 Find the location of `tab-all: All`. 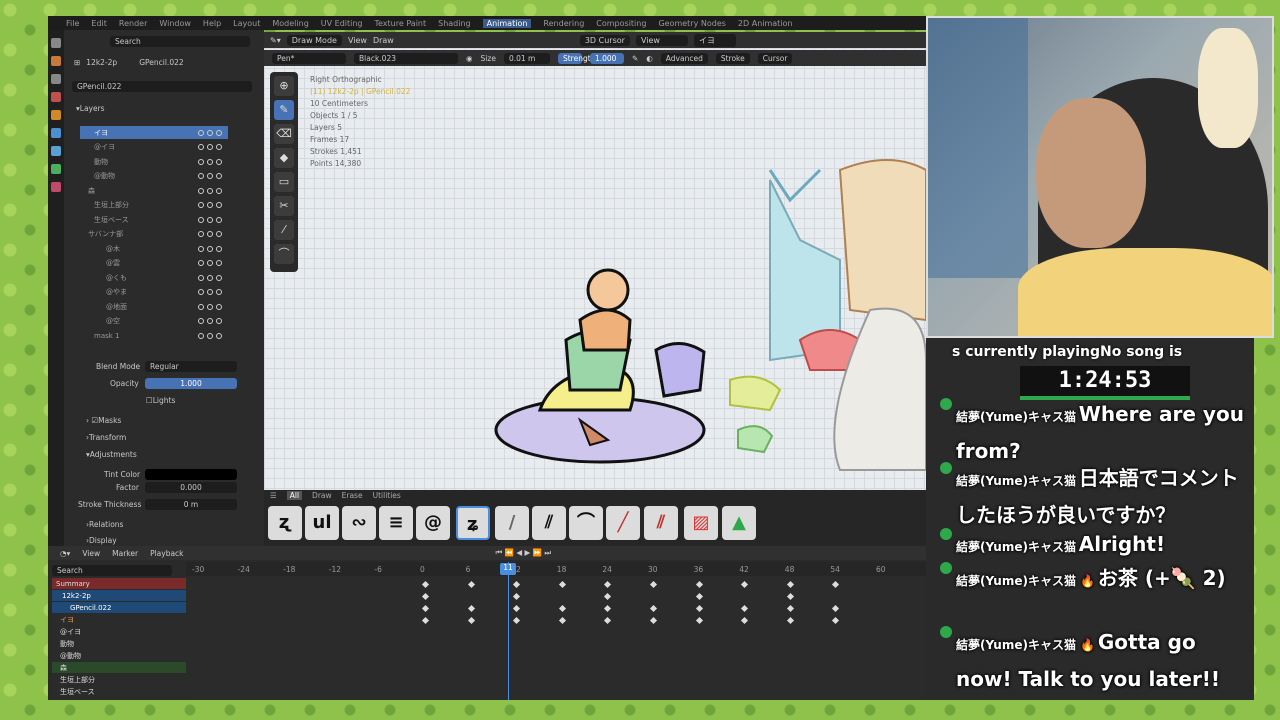

tab-all: All is located at coordinates (294, 495).